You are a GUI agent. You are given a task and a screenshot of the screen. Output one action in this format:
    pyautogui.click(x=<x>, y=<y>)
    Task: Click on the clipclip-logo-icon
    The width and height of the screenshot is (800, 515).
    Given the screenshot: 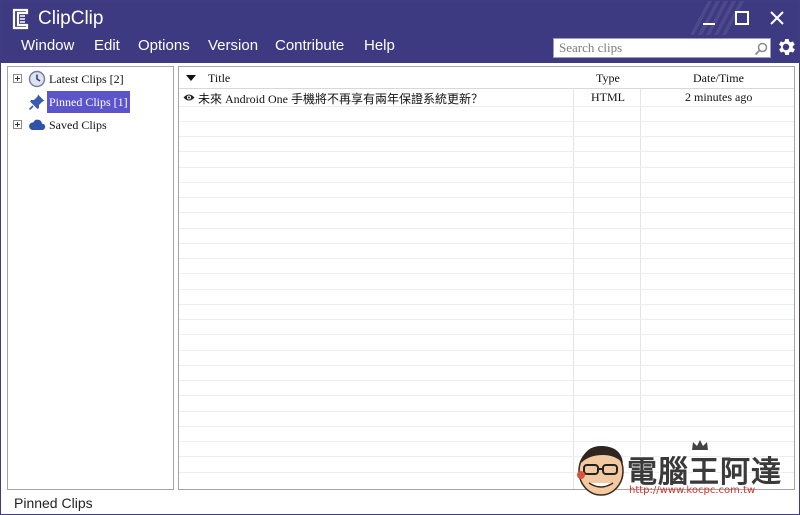 What is the action you would take?
    pyautogui.click(x=20, y=19)
    